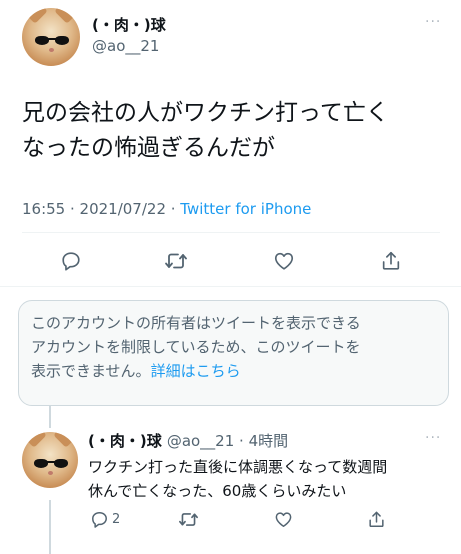  I want to click on tweet-text: 兄の会社の人がワクチン打って亡く なったの怖過ぎるんだが, so click(237, 131).